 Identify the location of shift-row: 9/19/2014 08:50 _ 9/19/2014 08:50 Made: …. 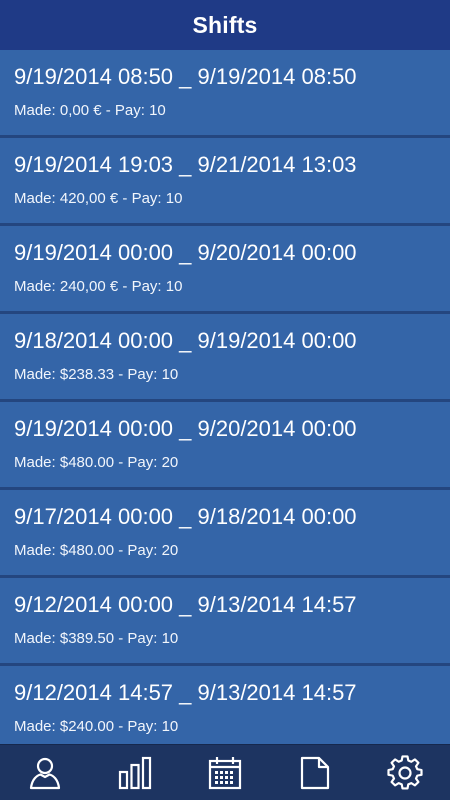
(225, 94).